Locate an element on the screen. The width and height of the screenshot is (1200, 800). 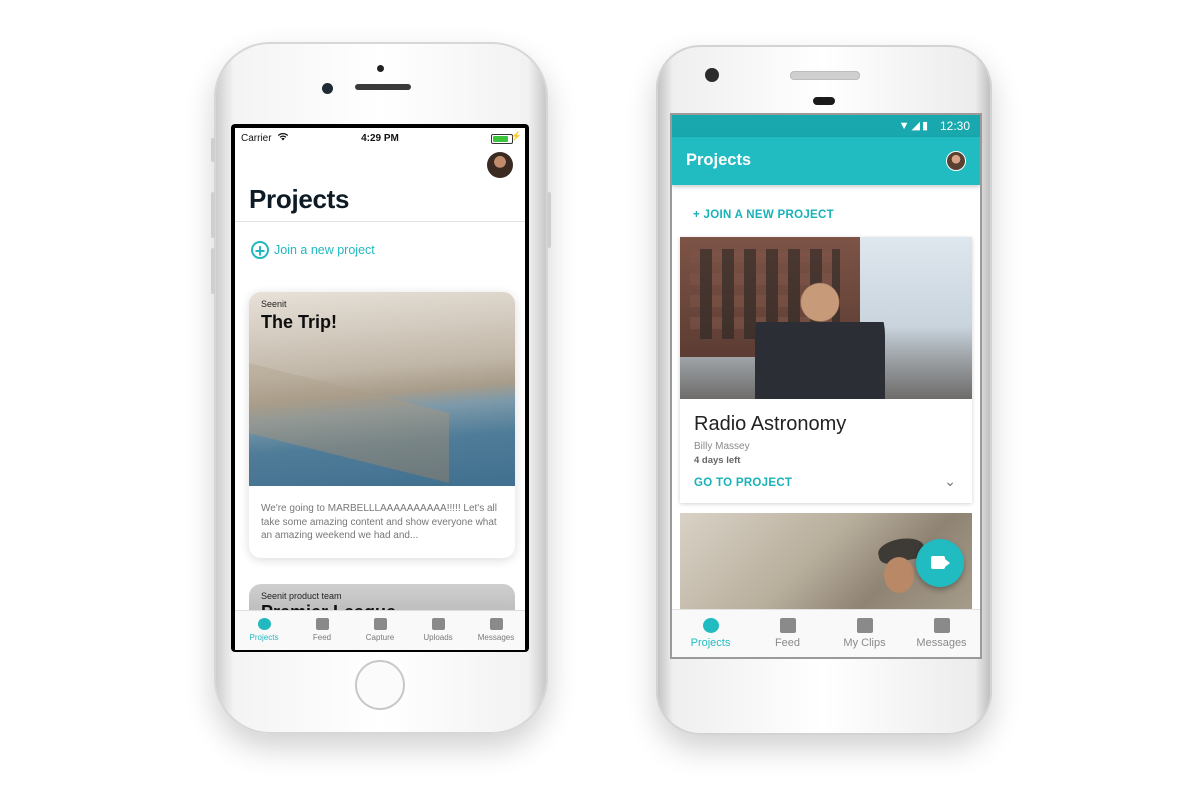
app-bar-title: Projects is located at coordinates (719, 160).